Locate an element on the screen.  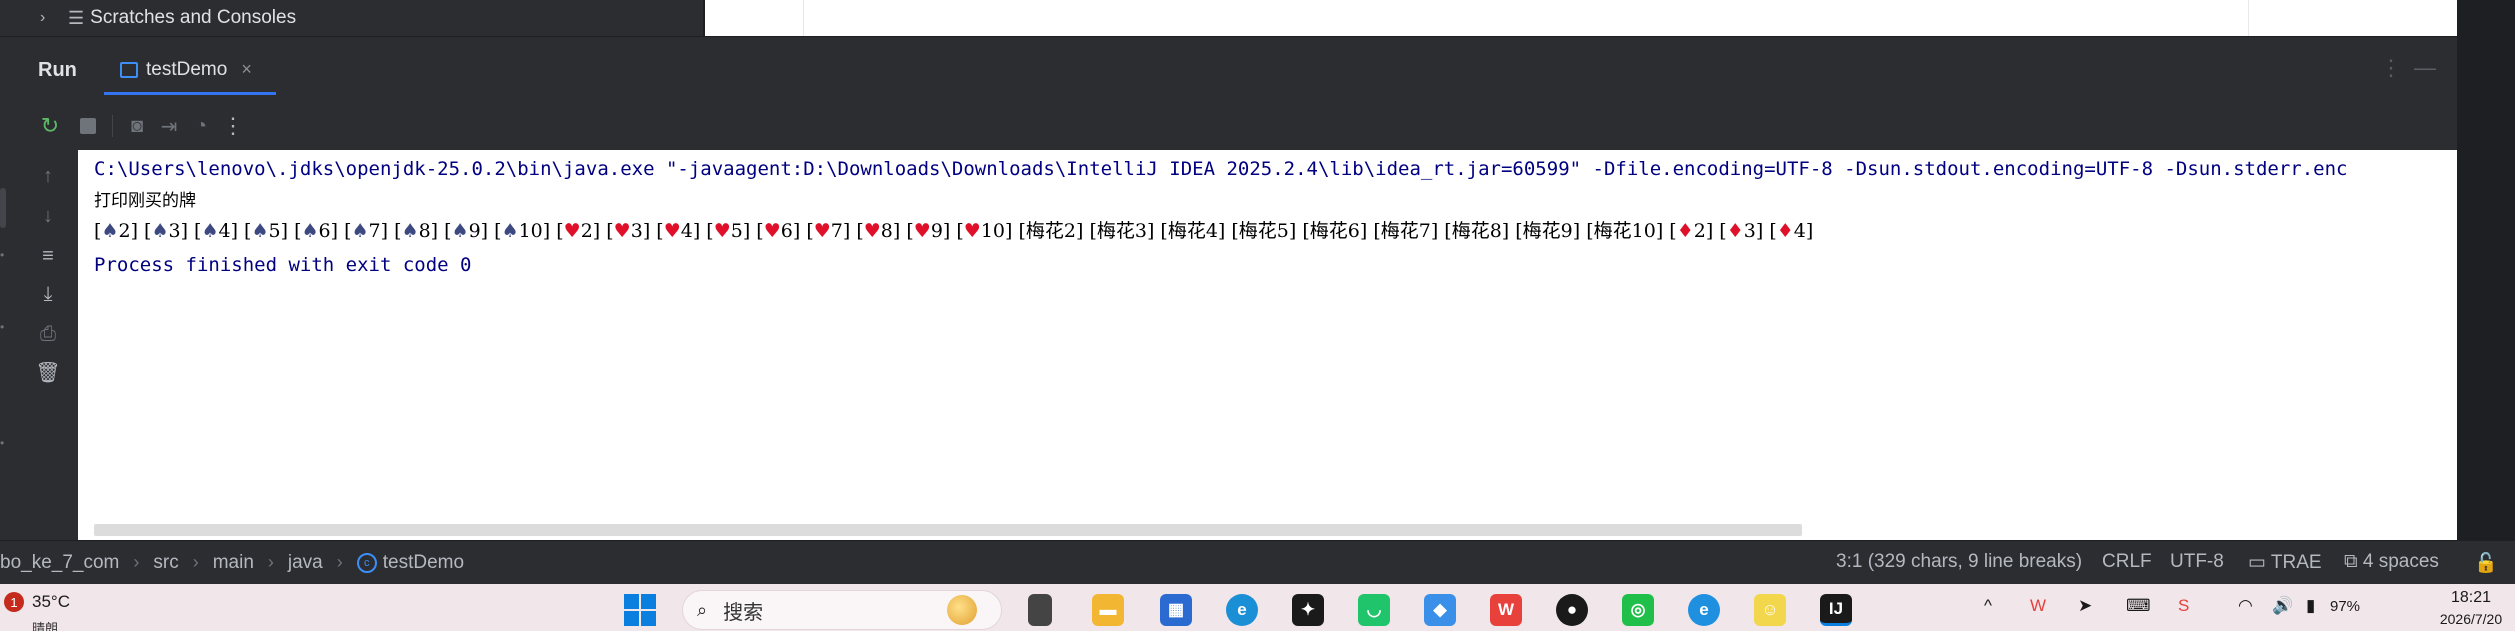
input-method-icon: ⌨ is located at coordinates (2138, 606).